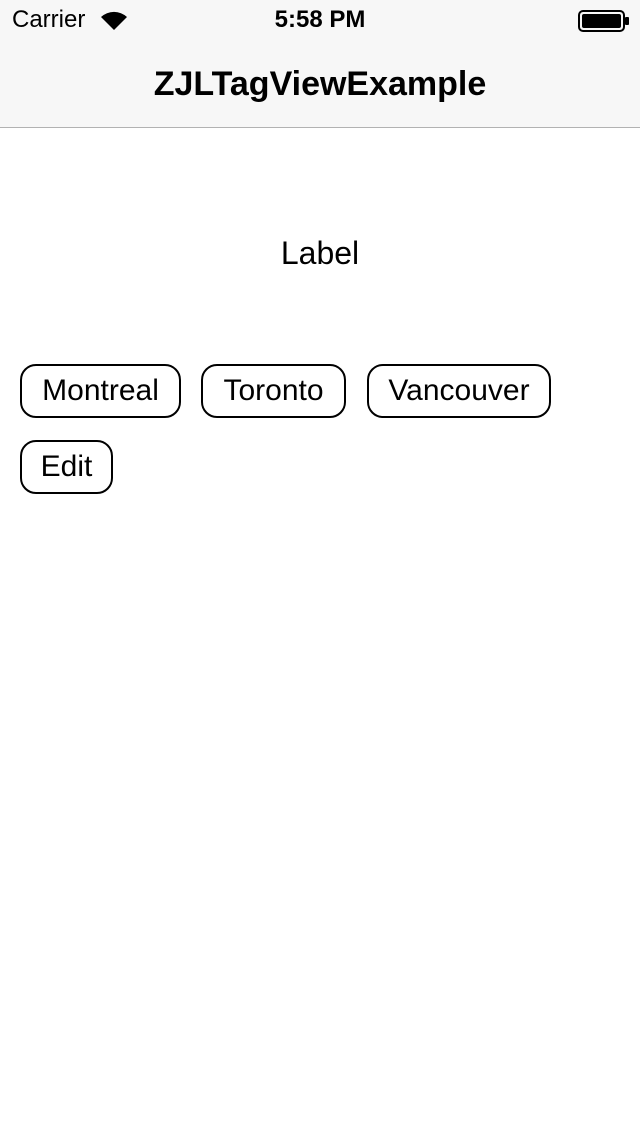  Describe the element at coordinates (66, 467) in the screenshot. I see `tag-edit: Edit` at that location.